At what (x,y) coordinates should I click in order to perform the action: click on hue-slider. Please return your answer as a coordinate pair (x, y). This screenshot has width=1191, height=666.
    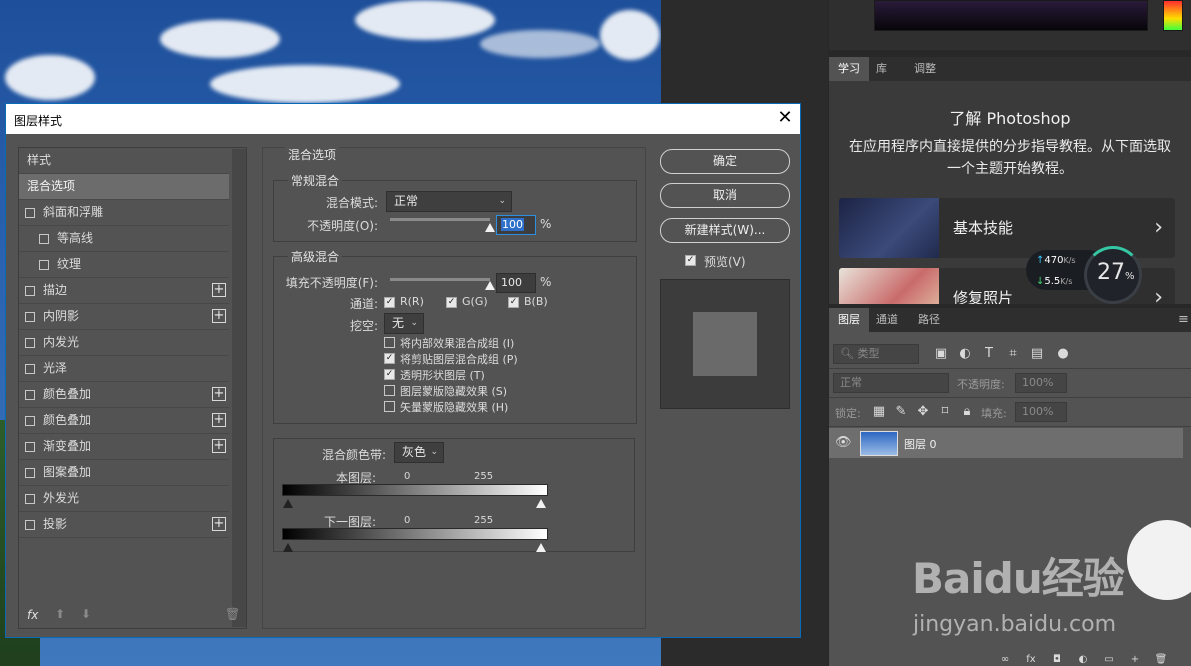
    Looking at the image, I should click on (1173, 15).